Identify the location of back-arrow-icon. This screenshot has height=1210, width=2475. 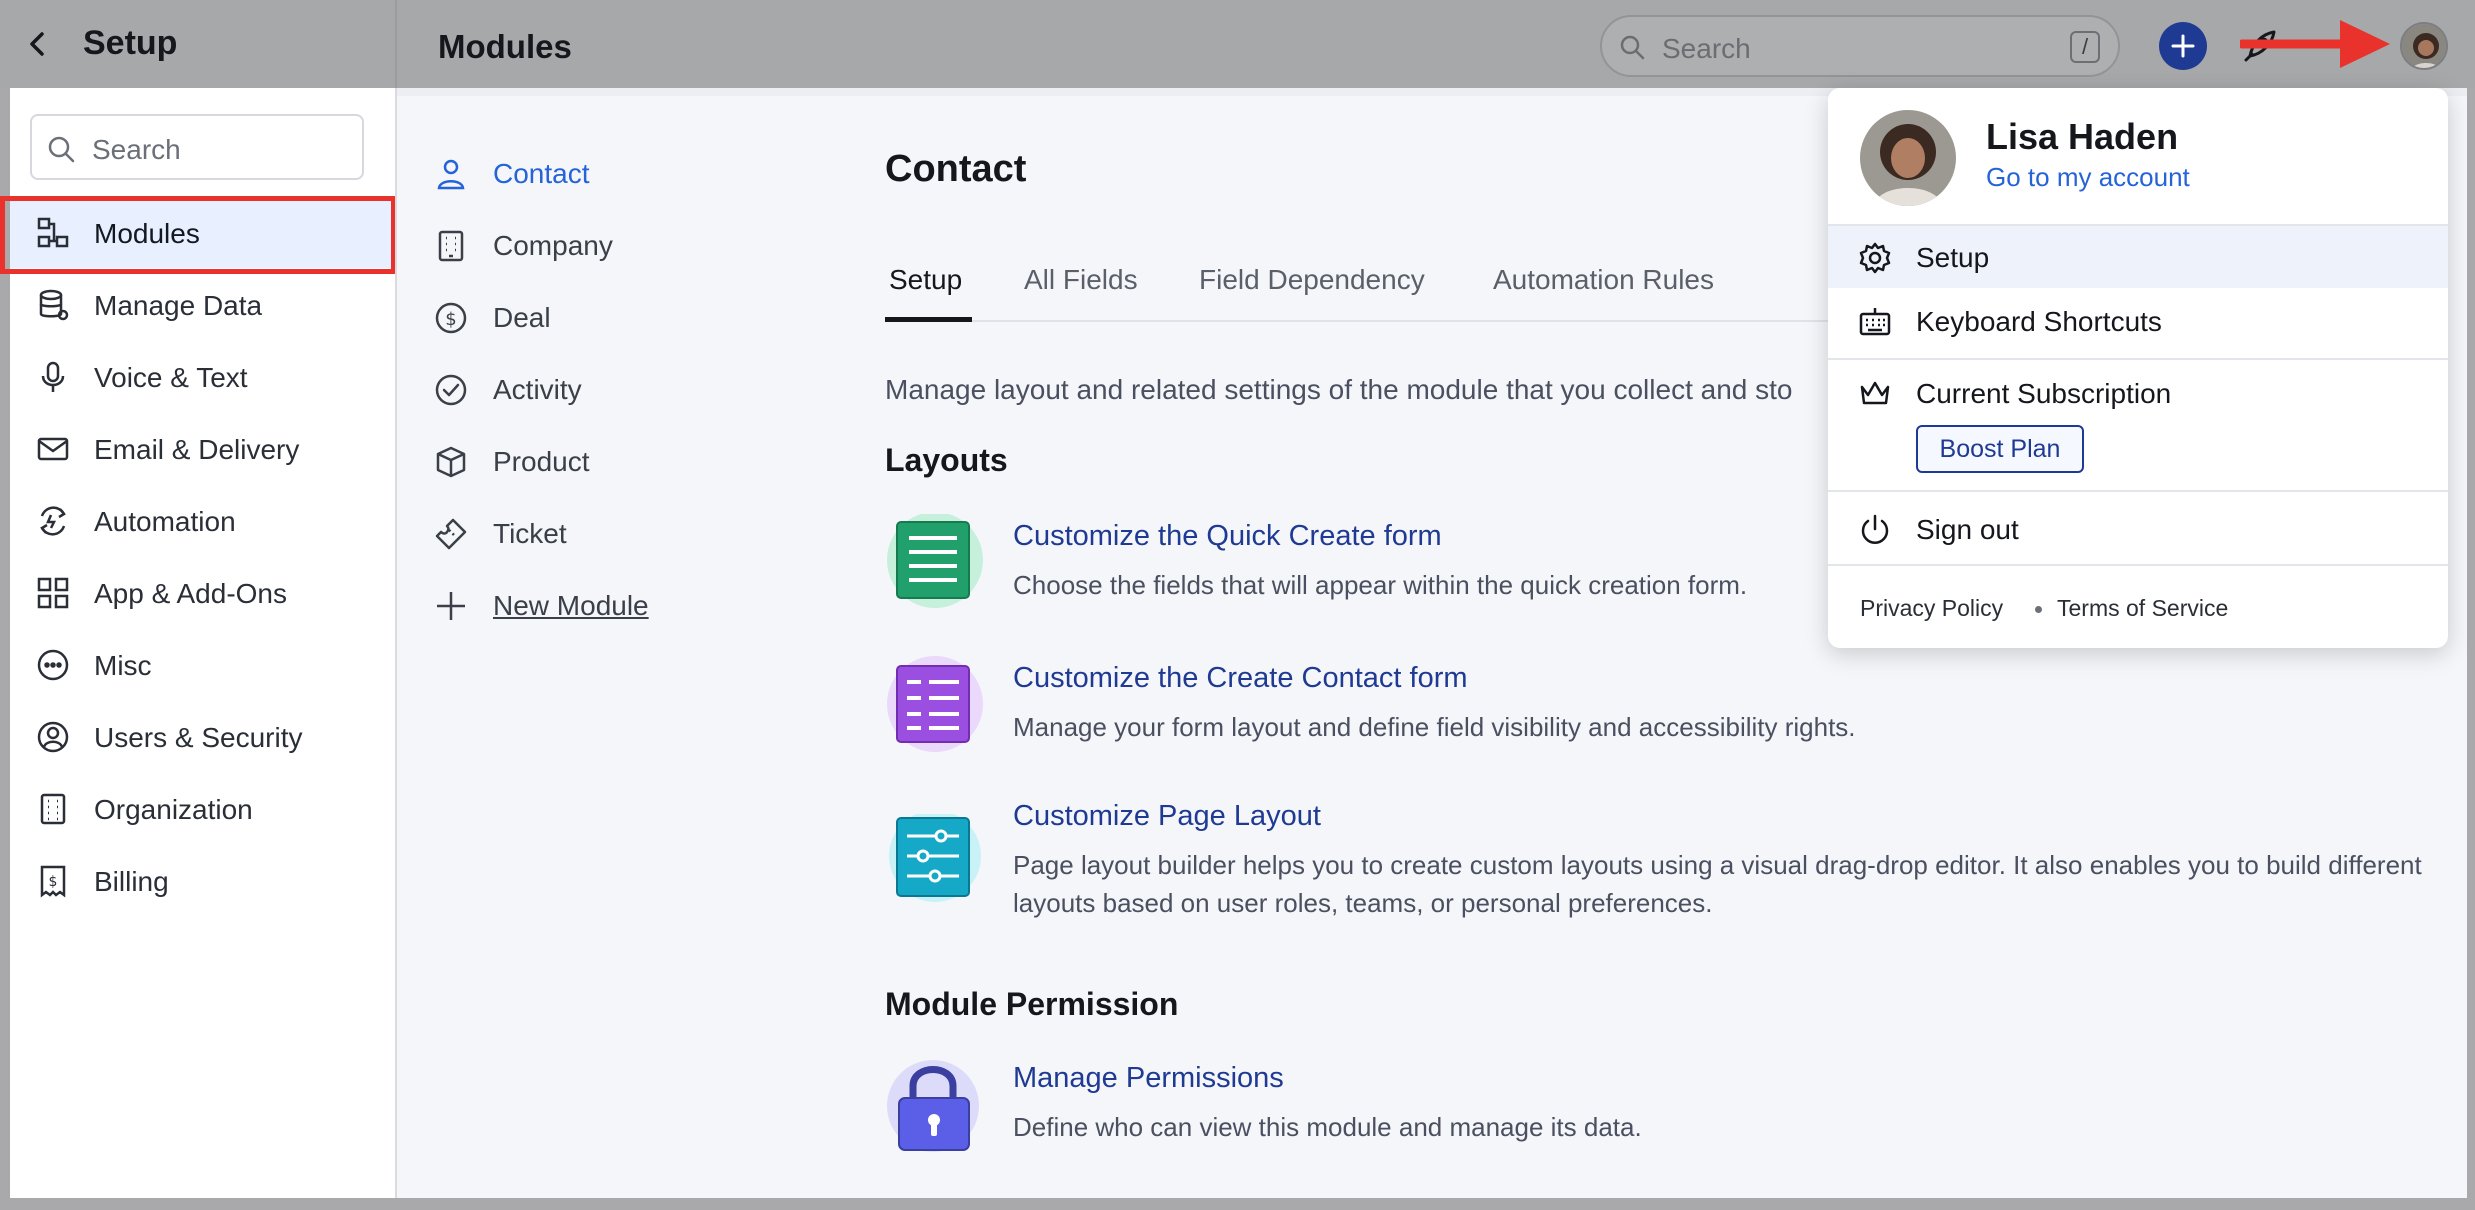
(38, 44).